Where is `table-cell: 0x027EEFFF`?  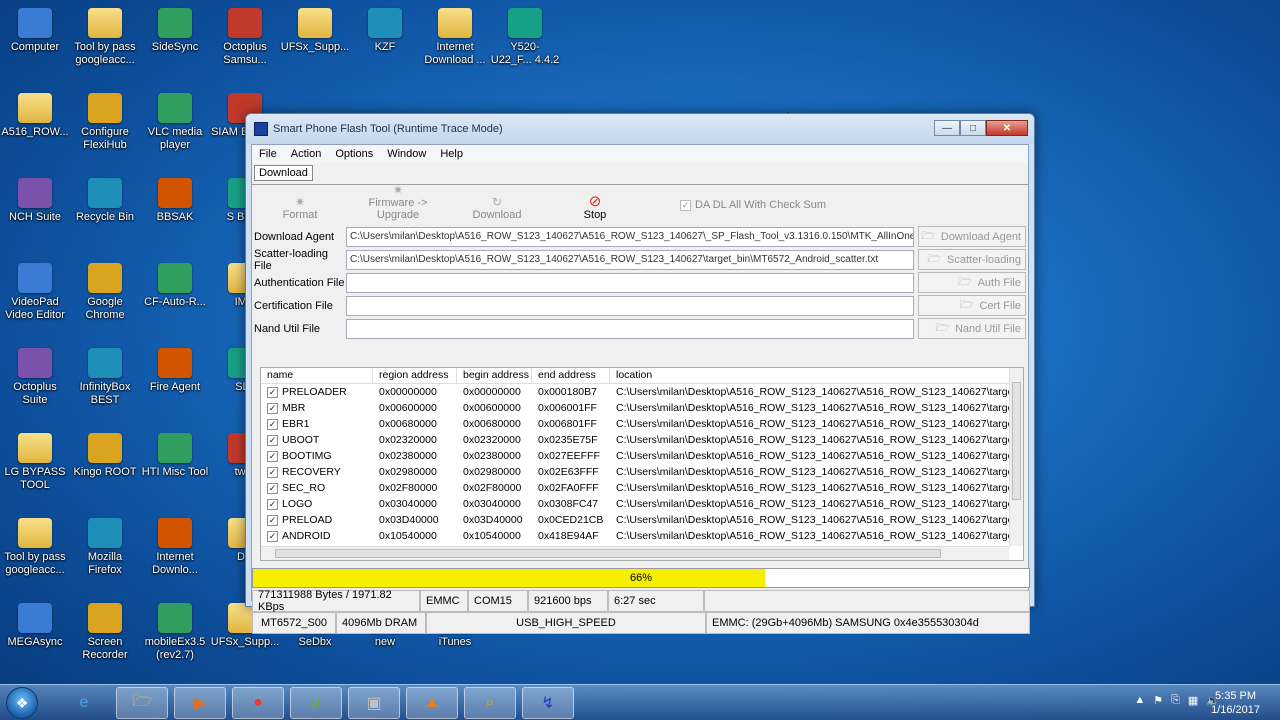 table-cell: 0x027EEFFF is located at coordinates (569, 456).